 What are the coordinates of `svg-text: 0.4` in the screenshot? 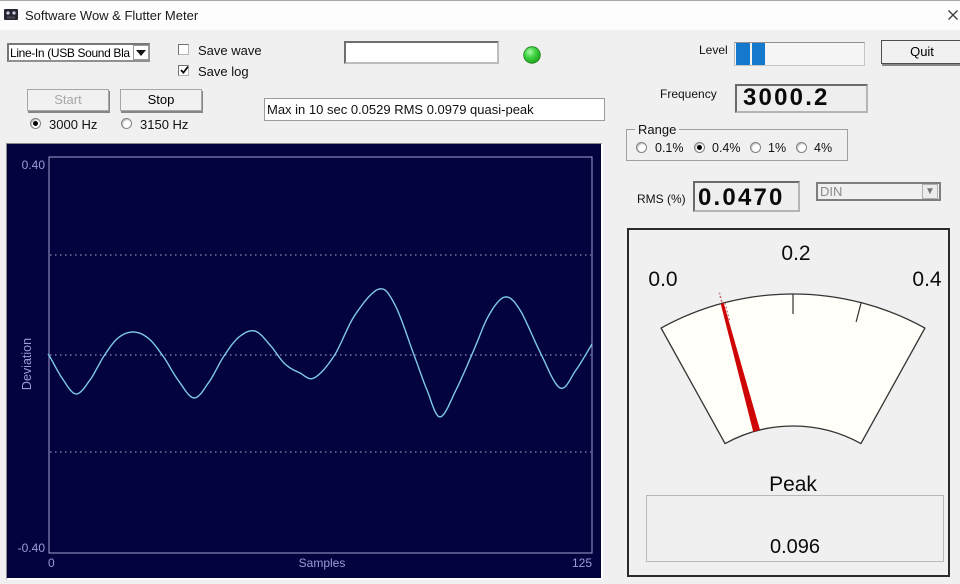 It's located at (927, 279).